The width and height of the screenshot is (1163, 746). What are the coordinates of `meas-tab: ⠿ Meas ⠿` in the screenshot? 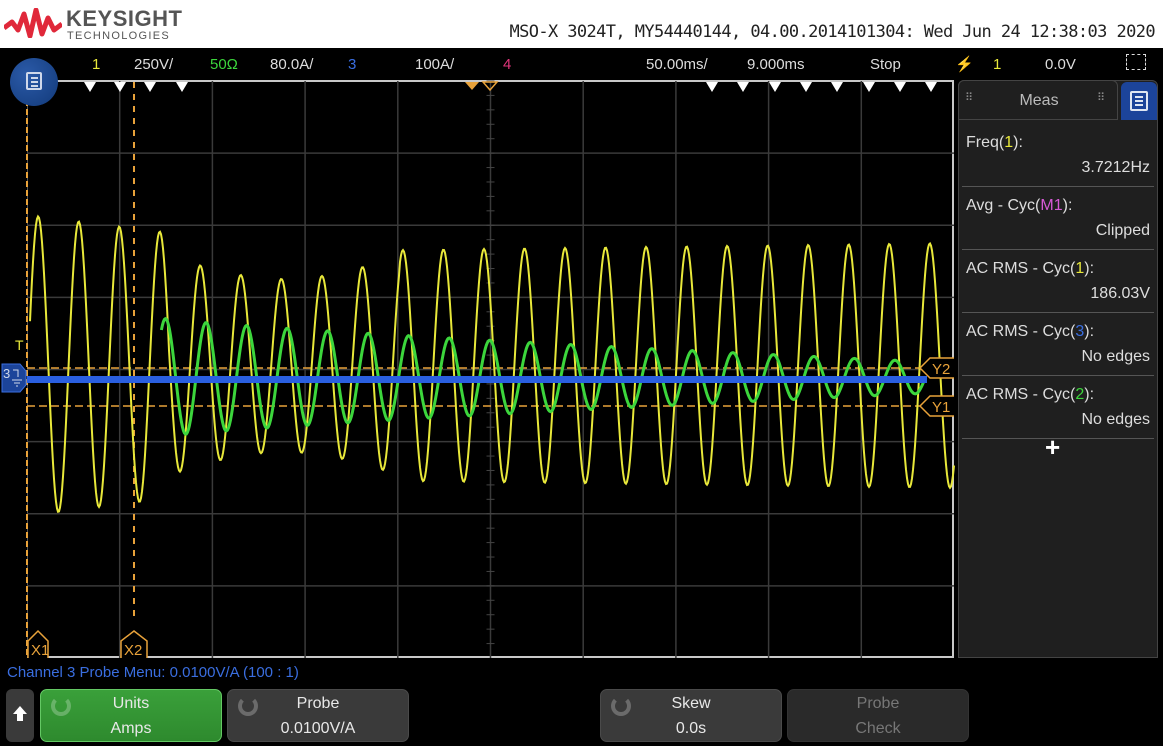 It's located at (1038, 100).